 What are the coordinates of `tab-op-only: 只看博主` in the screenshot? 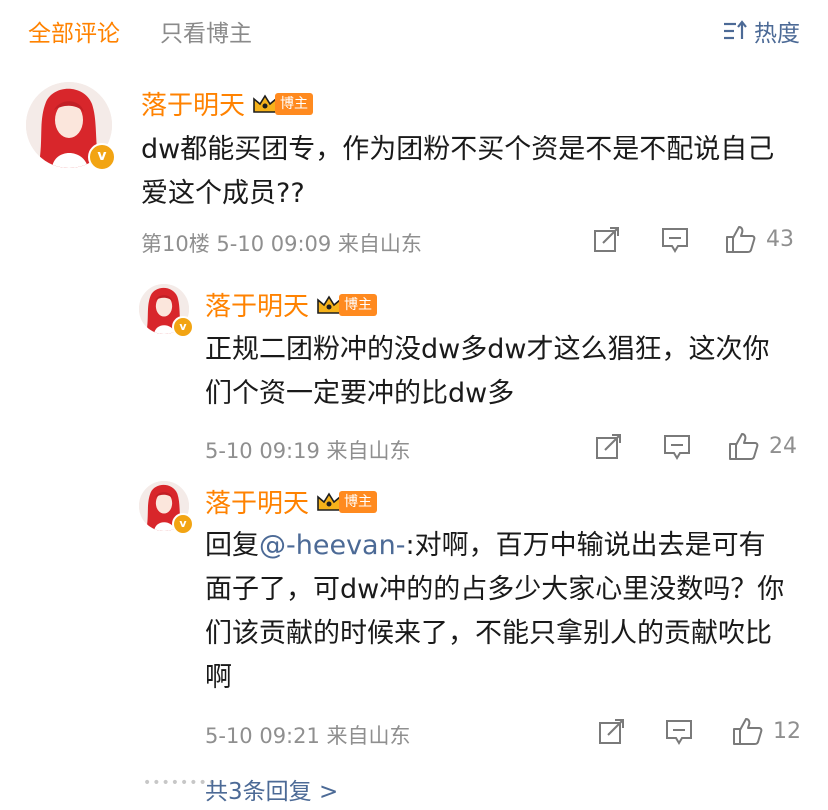 It's located at (206, 31).